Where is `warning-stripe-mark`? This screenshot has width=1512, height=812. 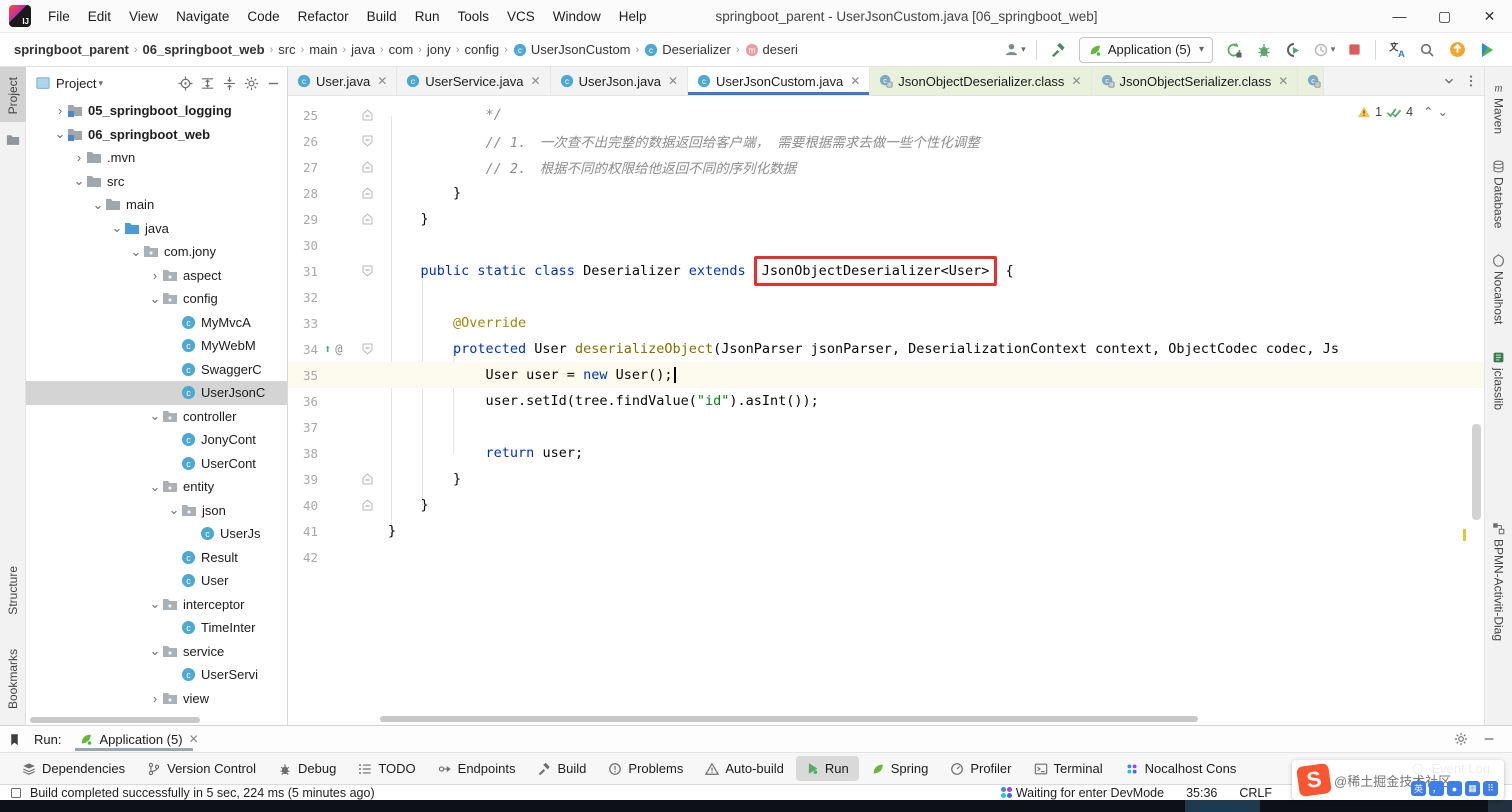
warning-stripe-mark is located at coordinates (1464, 535).